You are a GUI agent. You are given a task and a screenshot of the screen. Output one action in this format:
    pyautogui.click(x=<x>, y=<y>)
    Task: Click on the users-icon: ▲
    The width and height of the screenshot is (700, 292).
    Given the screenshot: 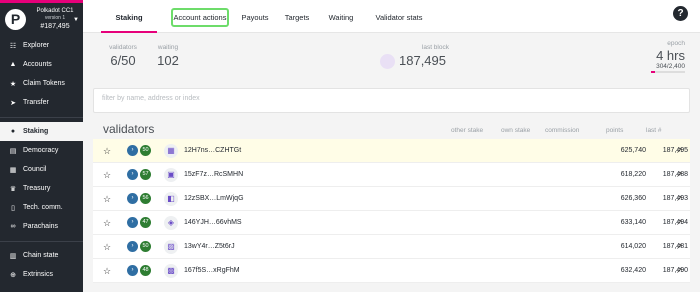 What is the action you would take?
    pyautogui.click(x=13, y=64)
    